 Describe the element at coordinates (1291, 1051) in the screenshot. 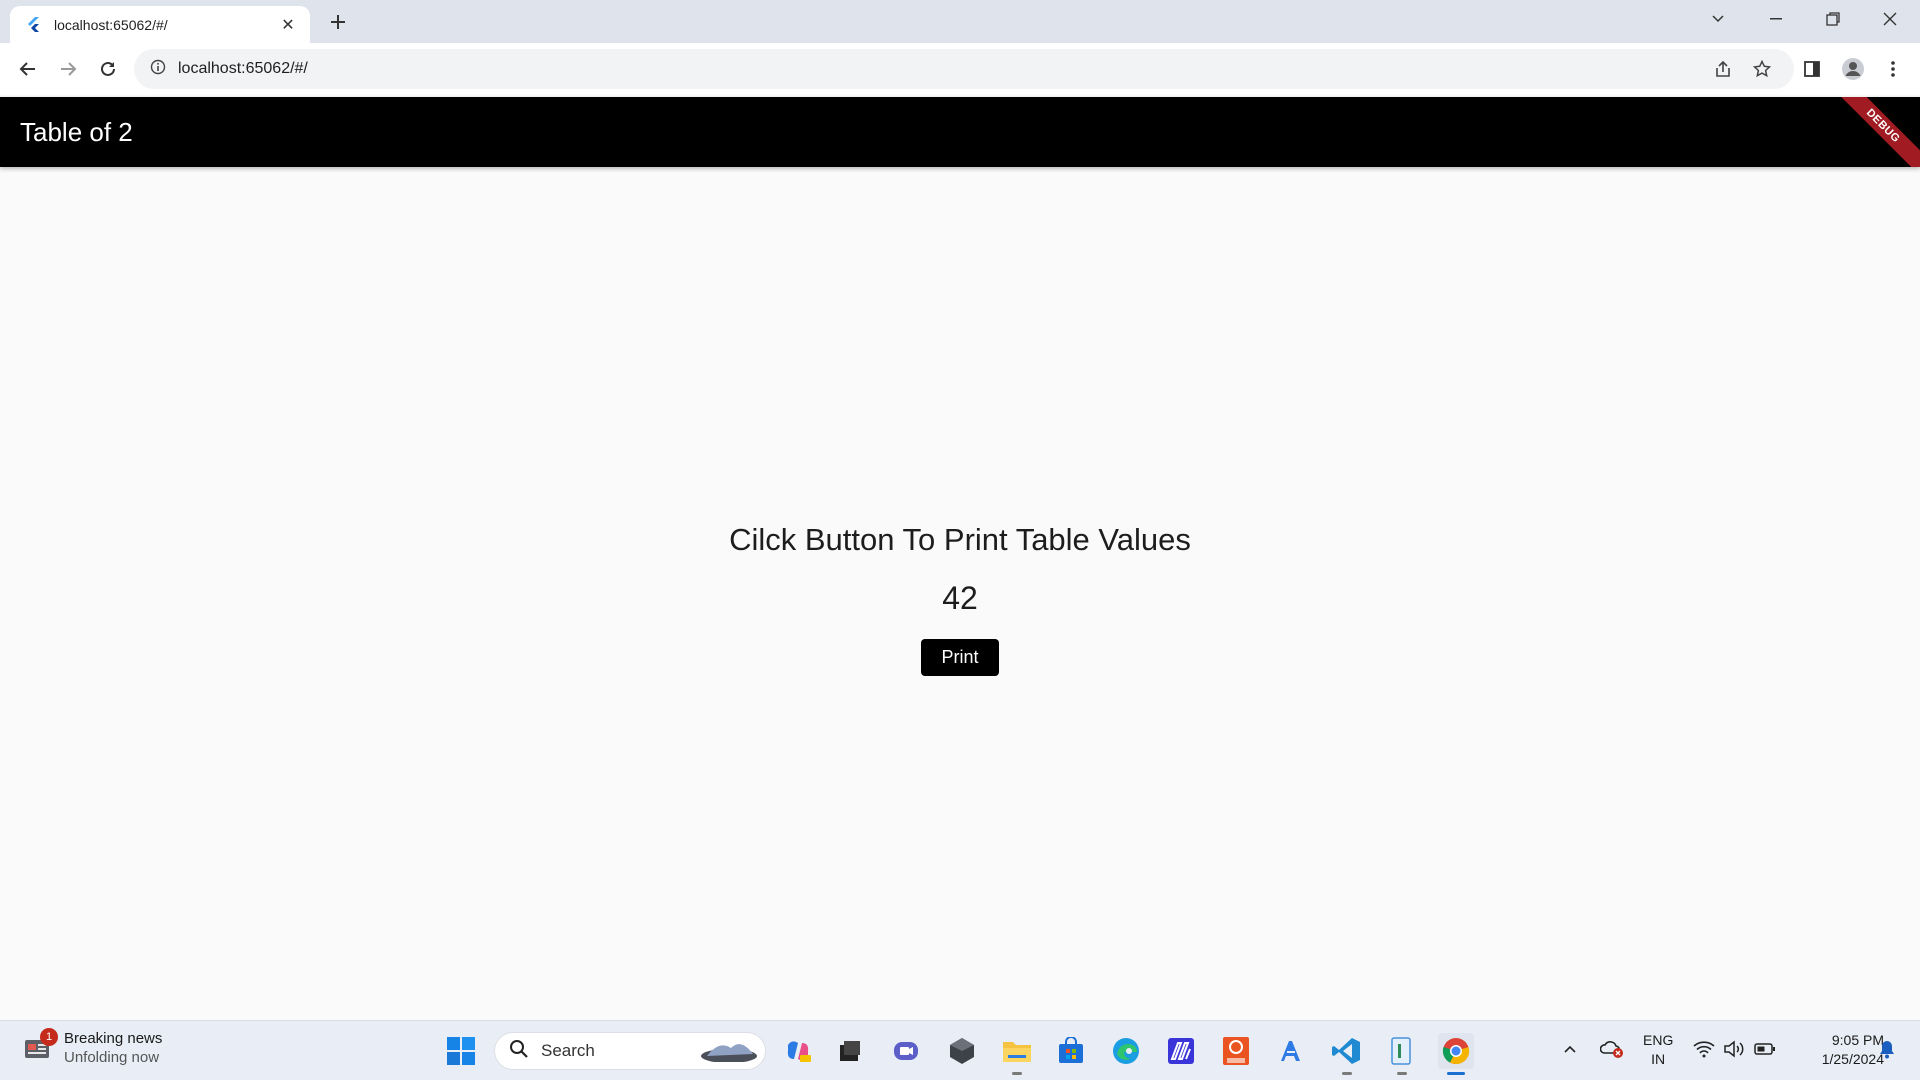

I see `translator-icon` at that location.